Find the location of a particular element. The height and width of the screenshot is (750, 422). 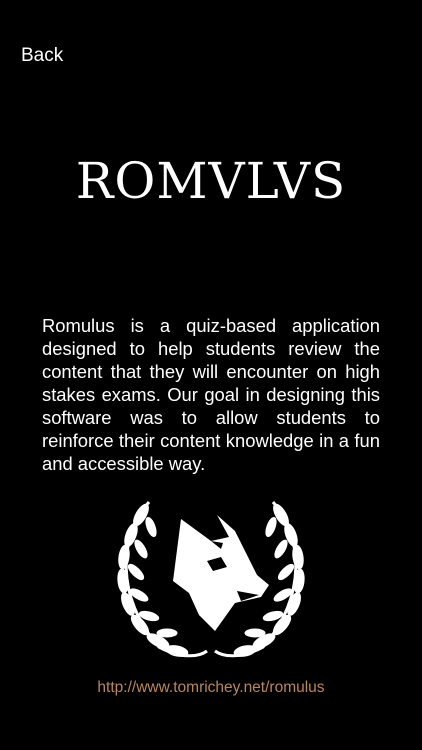

wolf-head-icon is located at coordinates (221, 573).